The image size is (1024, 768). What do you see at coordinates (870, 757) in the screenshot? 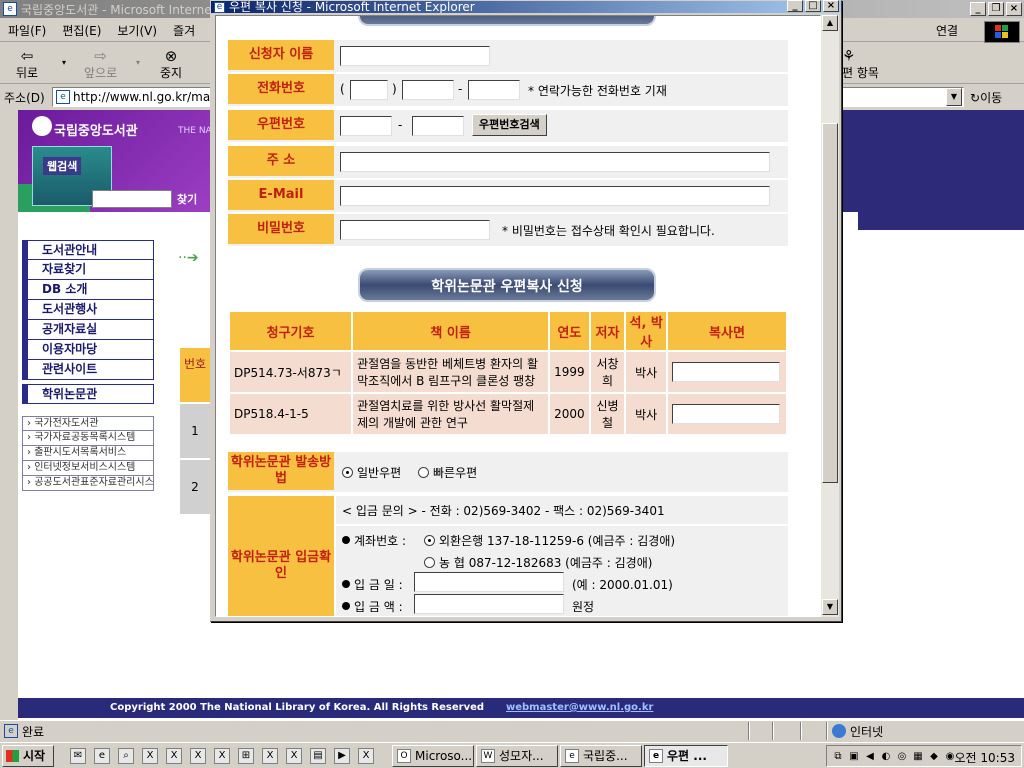
I see `volume-icon: ◀` at bounding box center [870, 757].